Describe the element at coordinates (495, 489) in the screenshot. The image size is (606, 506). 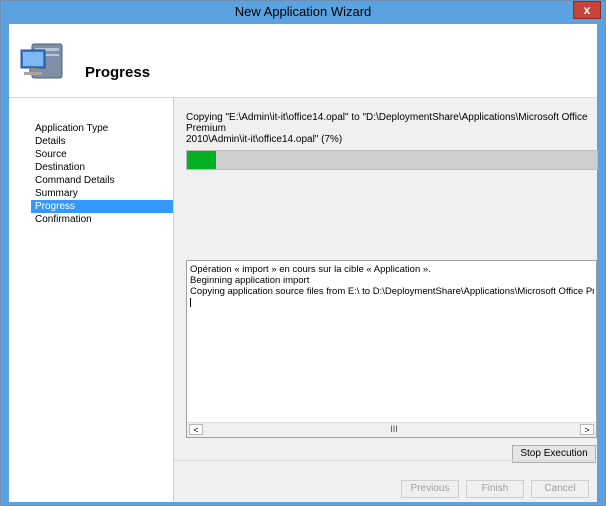
I see `finish-button: Finish` at that location.